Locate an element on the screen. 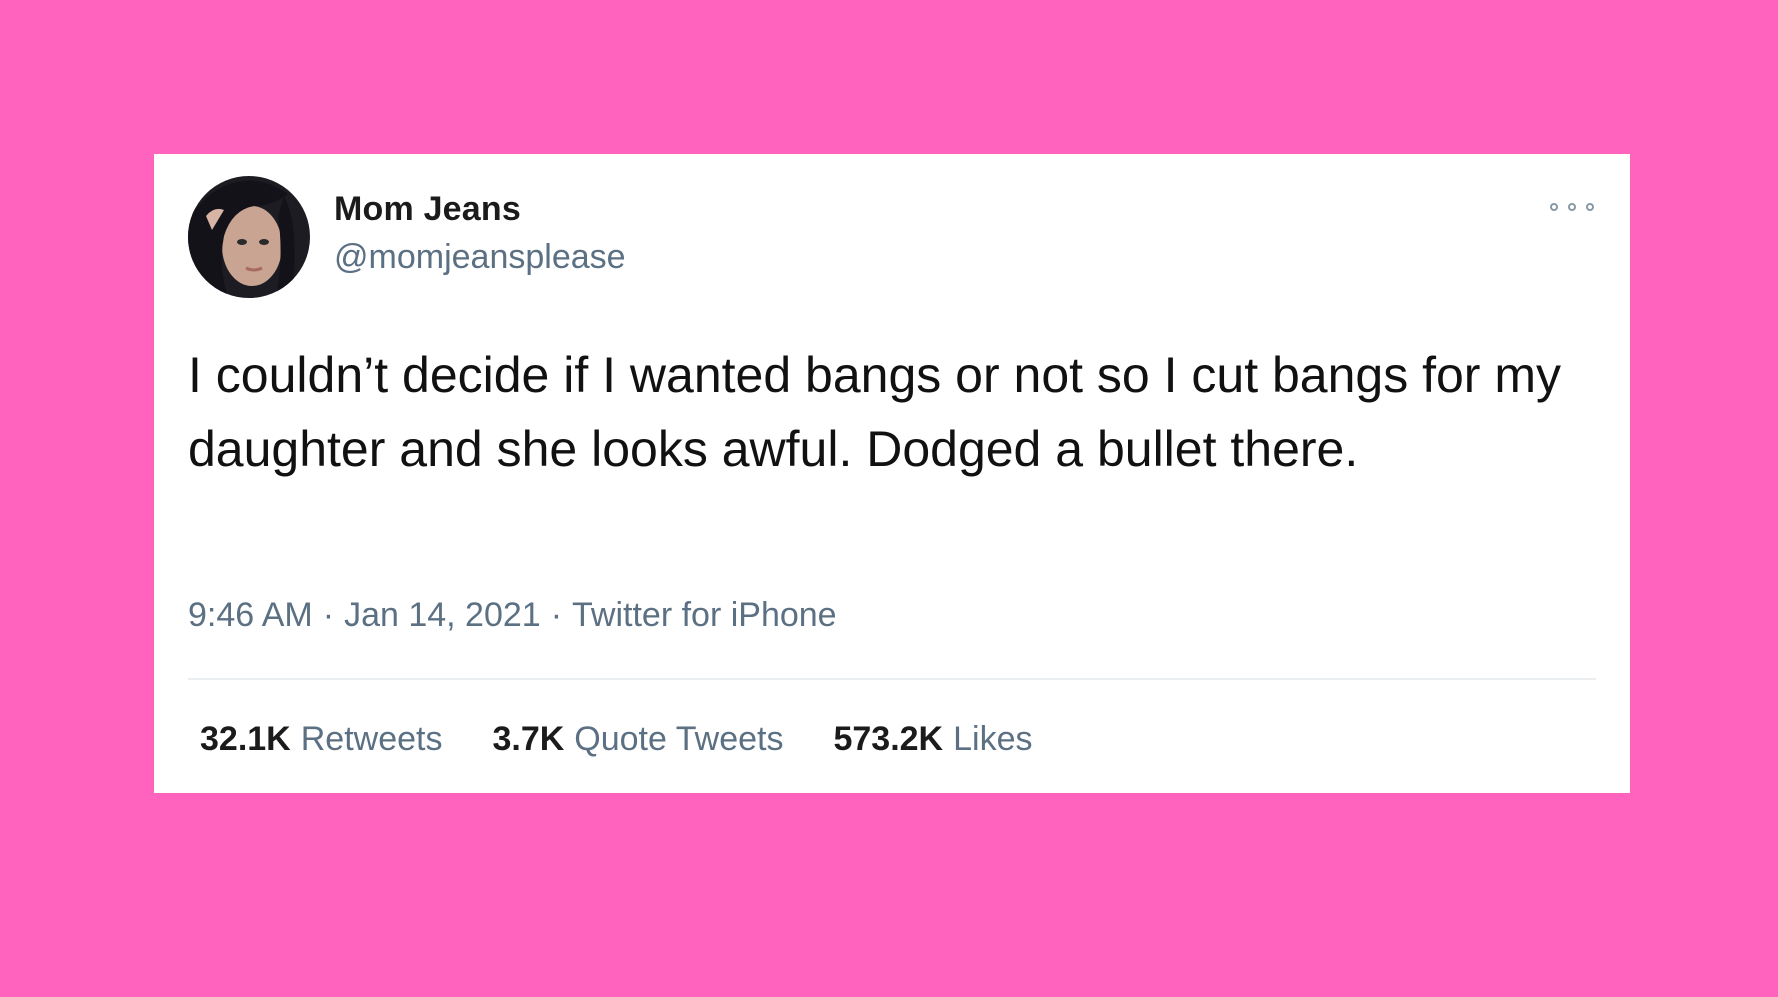 The height and width of the screenshot is (997, 1778). divider is located at coordinates (892, 679).